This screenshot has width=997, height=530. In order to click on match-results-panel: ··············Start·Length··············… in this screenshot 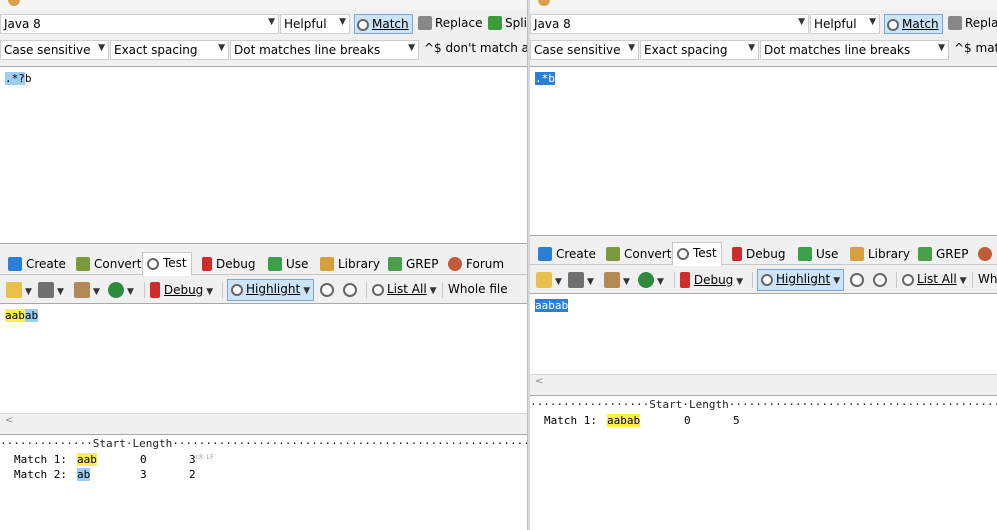, I will do `click(263, 482)`.